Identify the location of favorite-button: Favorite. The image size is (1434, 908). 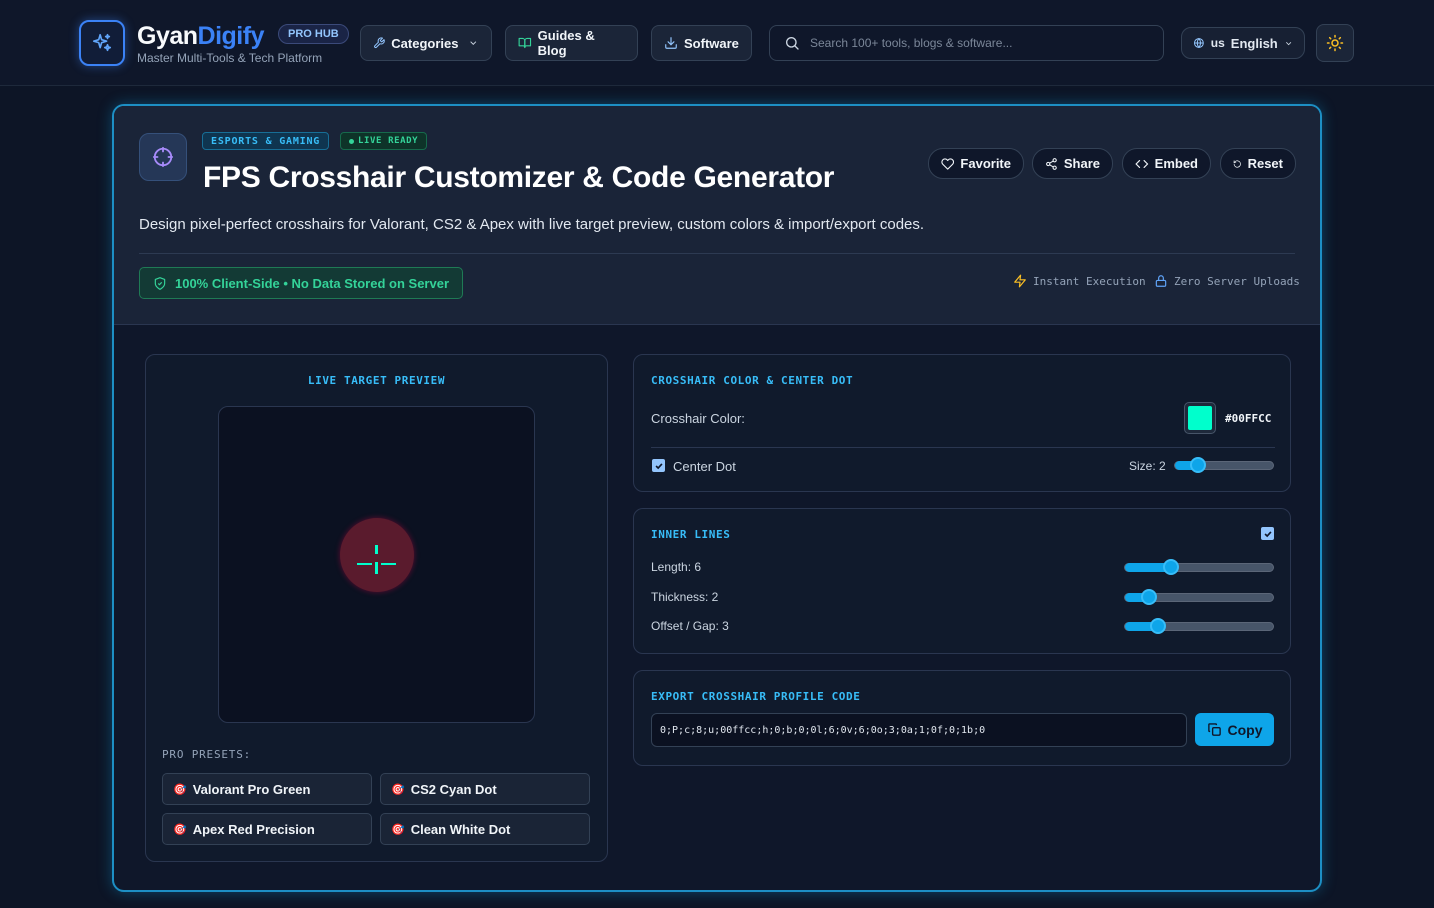
(976, 163).